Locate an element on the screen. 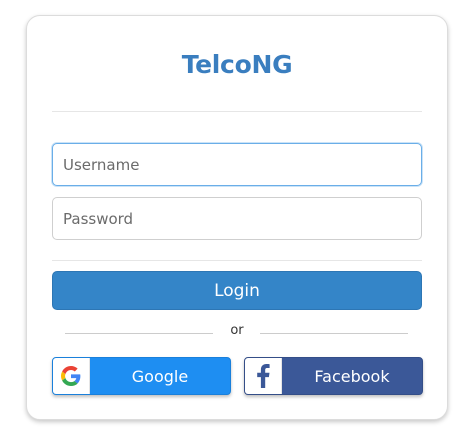  or-text: or is located at coordinates (237, 330).